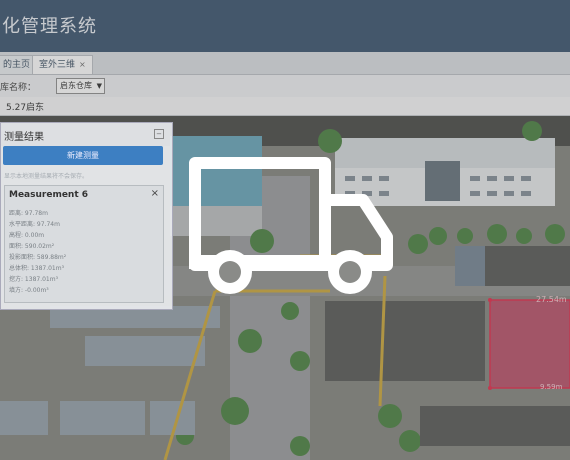 This screenshot has height=460, width=570. Describe the element at coordinates (57, 65) in the screenshot. I see `tab-outdoor-3d-label: 室外三维` at that location.